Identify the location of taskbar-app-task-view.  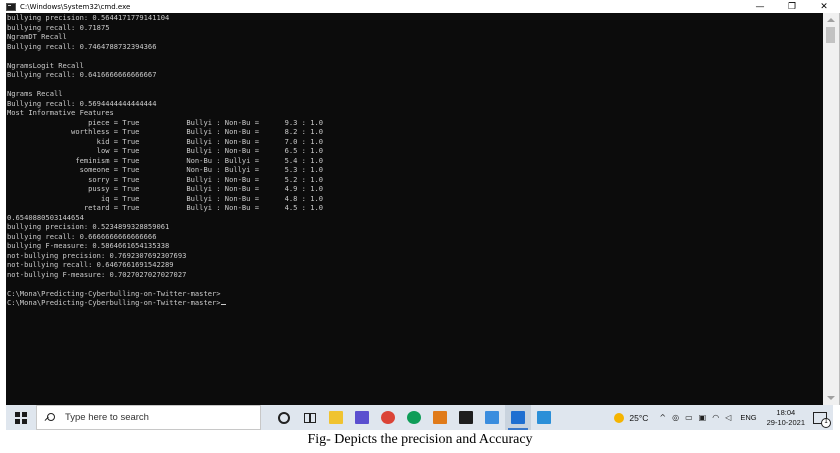
(310, 417).